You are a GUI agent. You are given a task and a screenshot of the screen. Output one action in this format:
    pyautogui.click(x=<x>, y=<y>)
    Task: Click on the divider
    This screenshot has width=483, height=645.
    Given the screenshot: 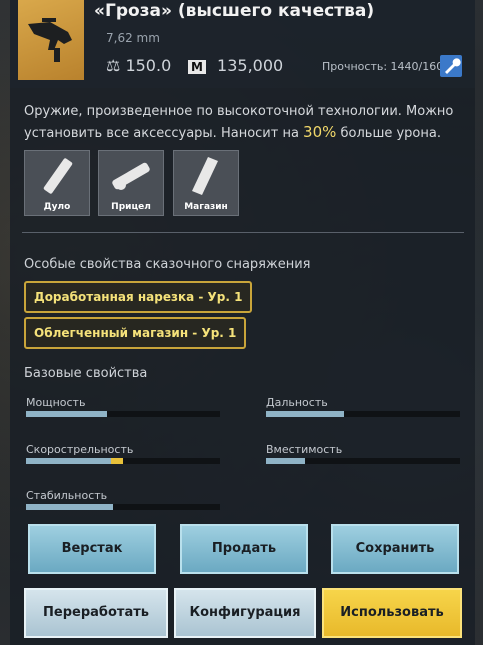 What is the action you would take?
    pyautogui.click(x=243, y=232)
    